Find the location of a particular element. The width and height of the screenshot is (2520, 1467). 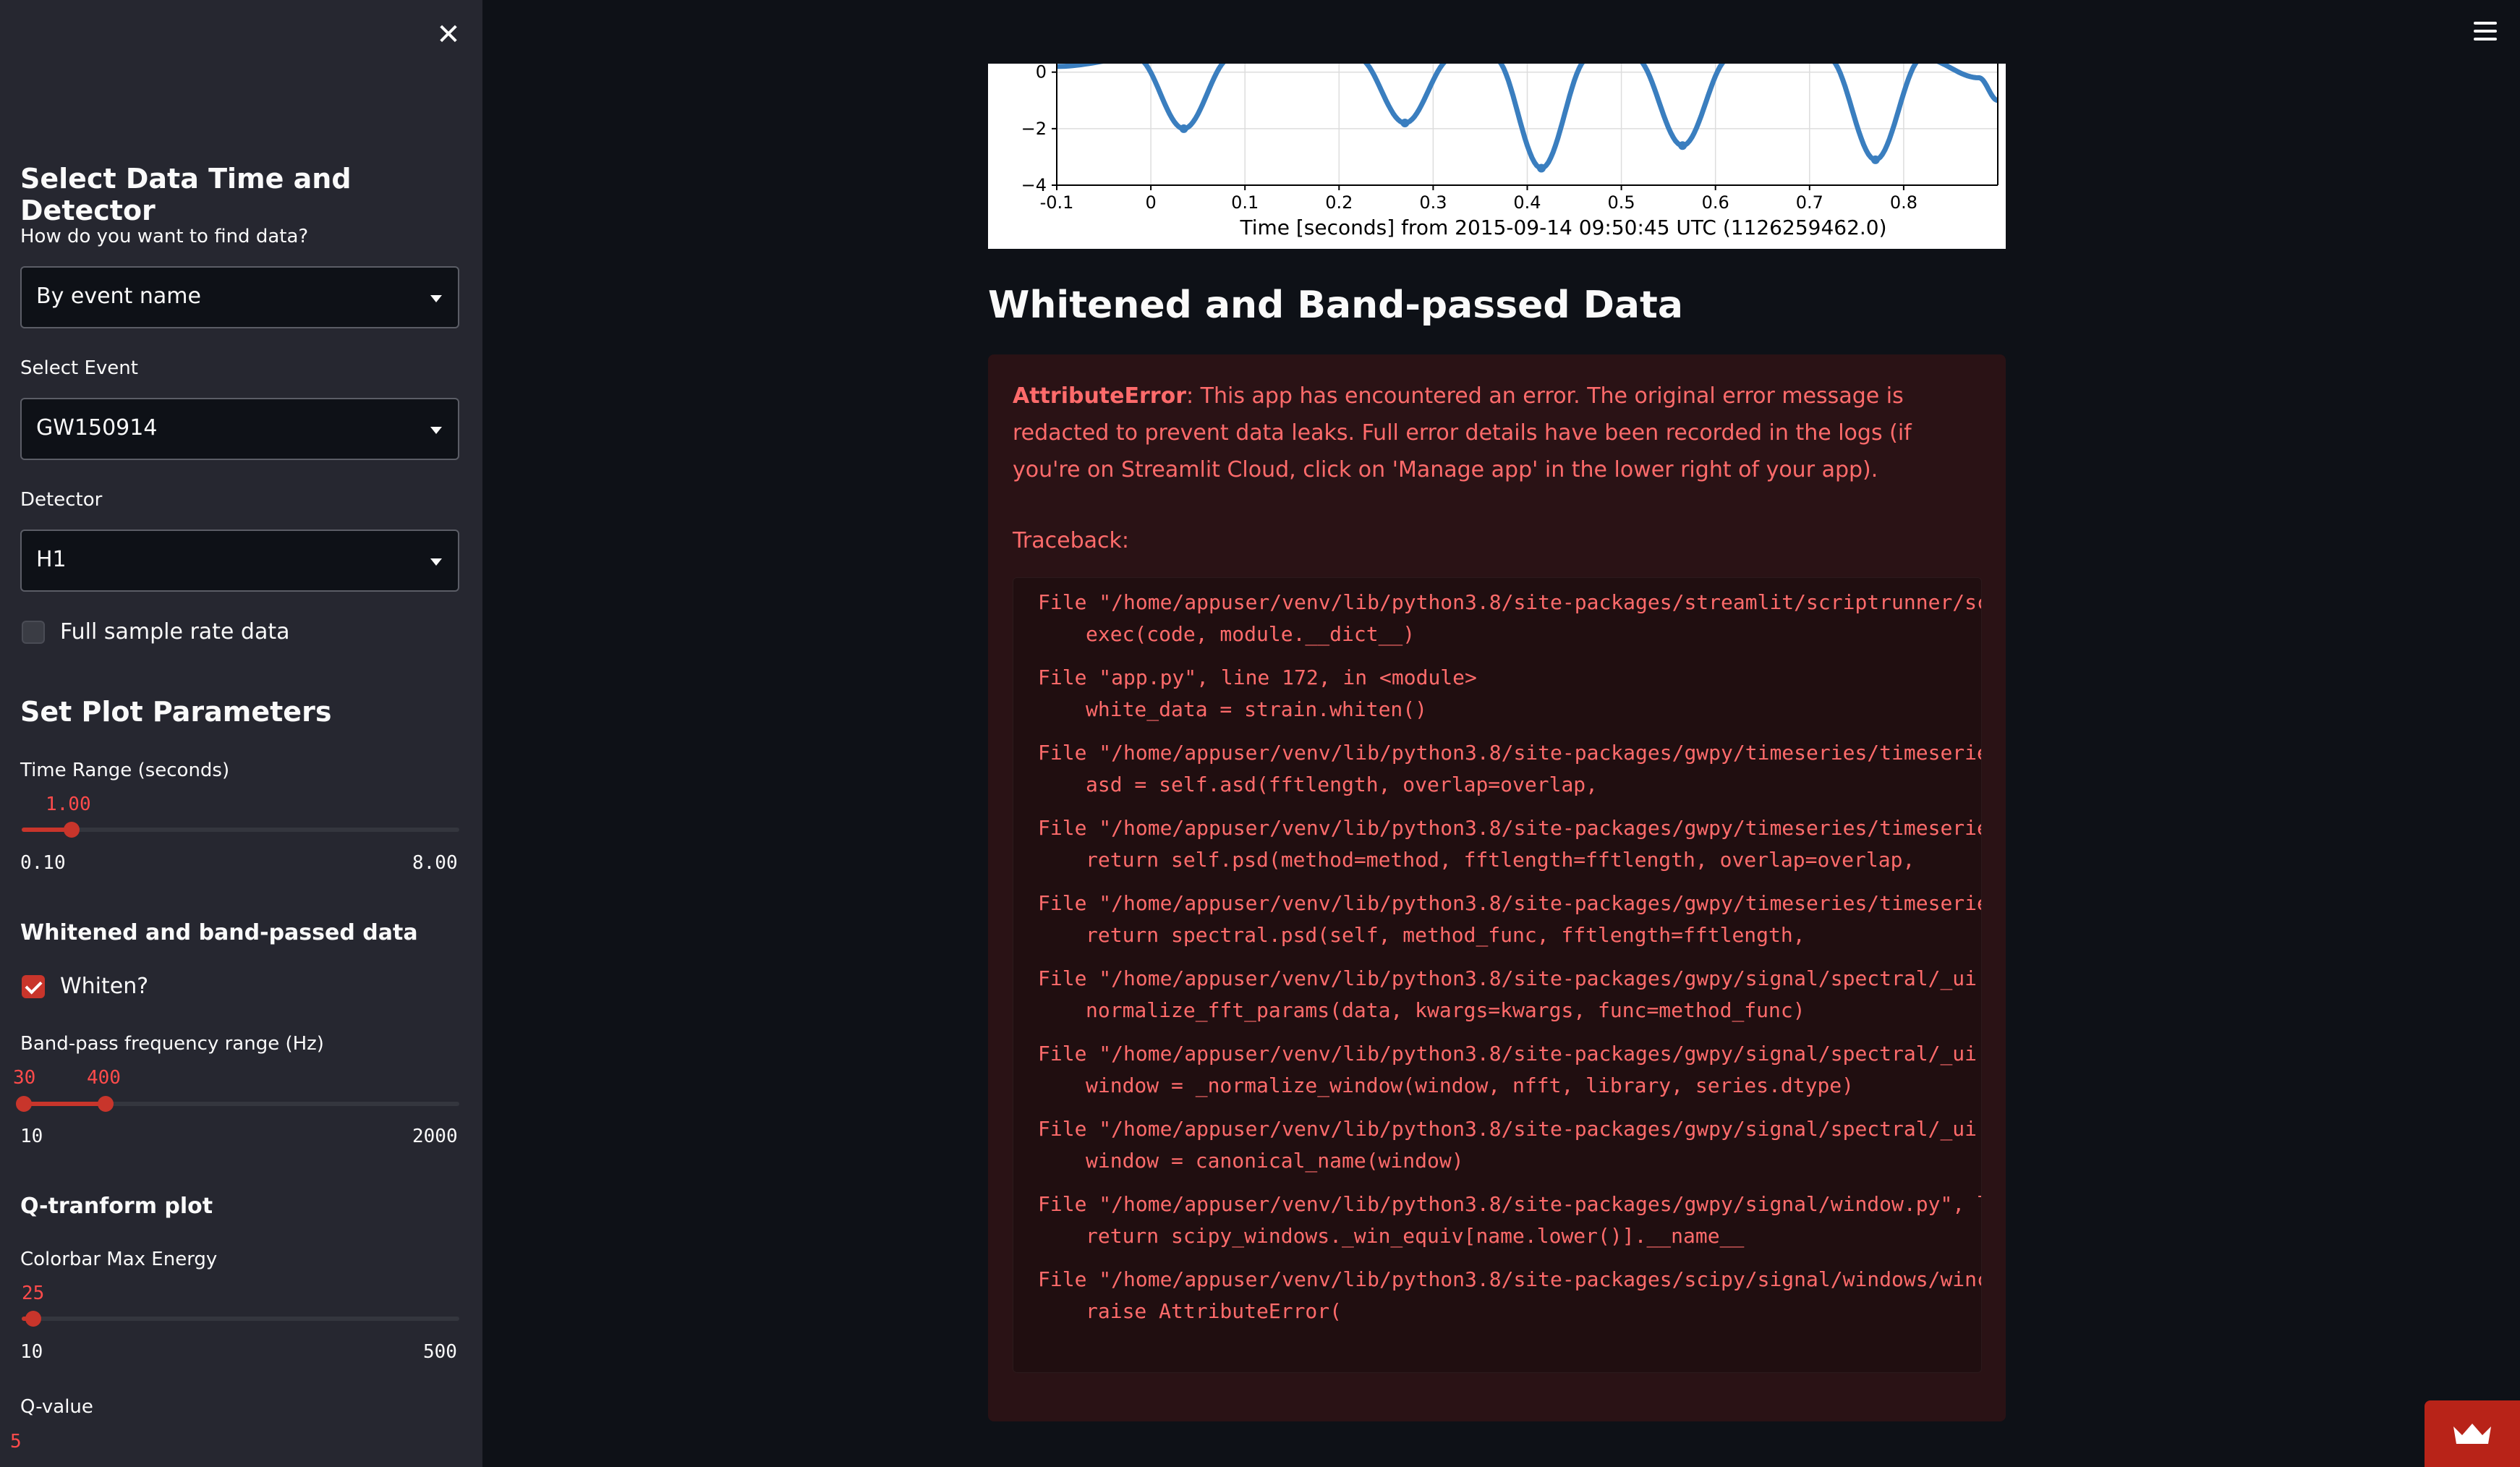

qvalue-value: 5 is located at coordinates (16, 1442).